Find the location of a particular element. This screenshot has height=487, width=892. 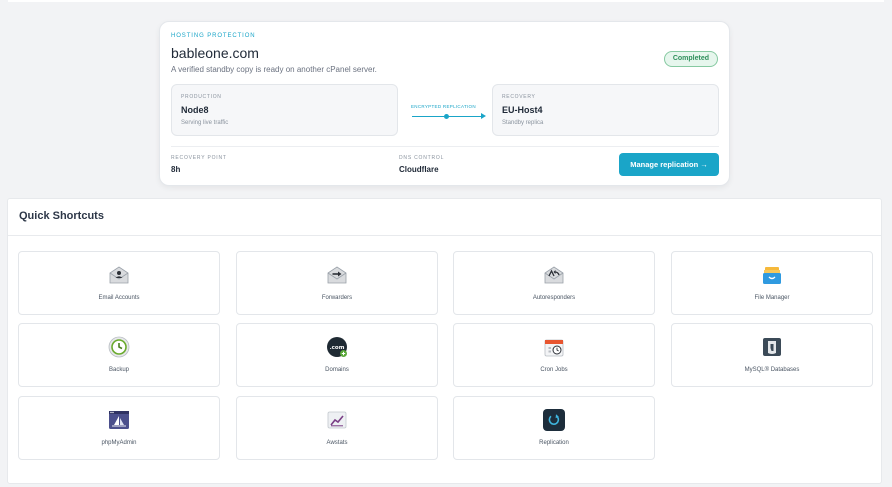

status-badge: Completed is located at coordinates (690, 59).